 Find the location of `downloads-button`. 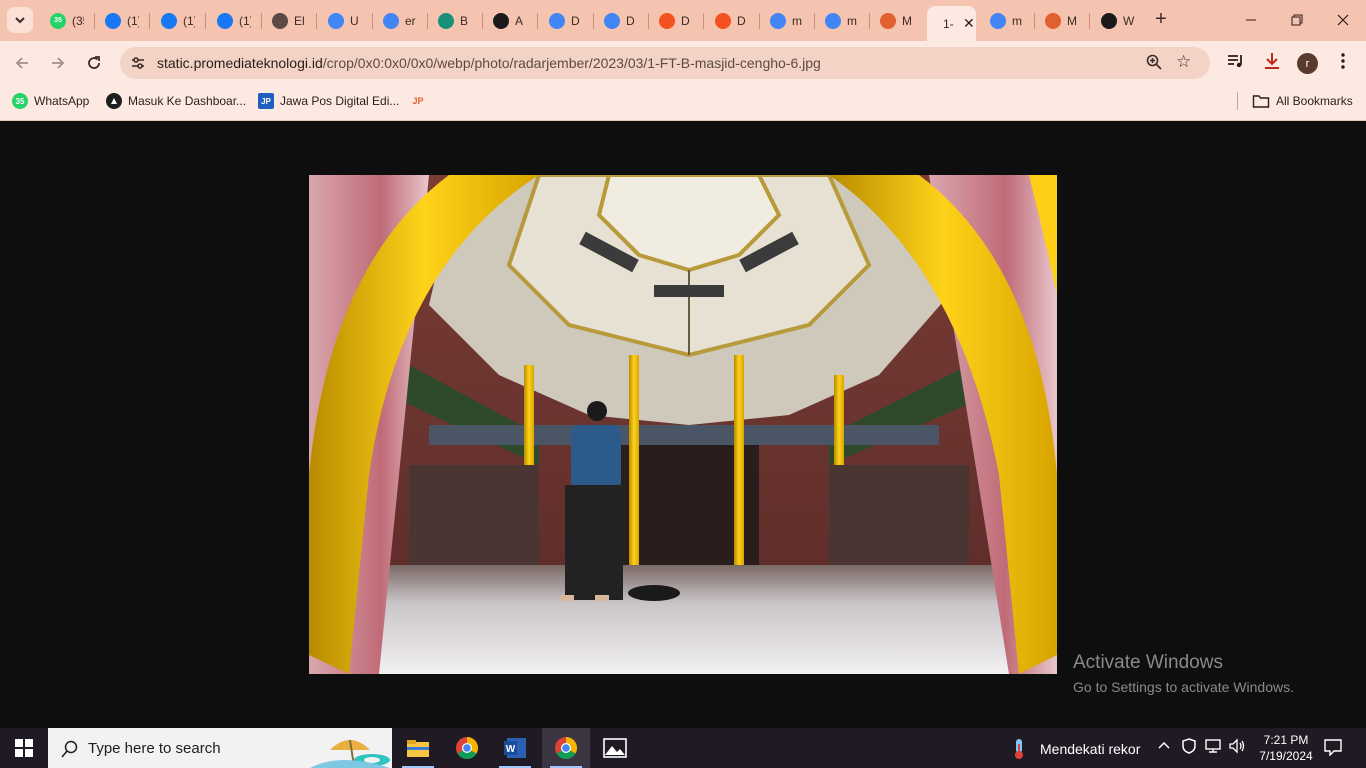

downloads-button is located at coordinates (1272, 63).